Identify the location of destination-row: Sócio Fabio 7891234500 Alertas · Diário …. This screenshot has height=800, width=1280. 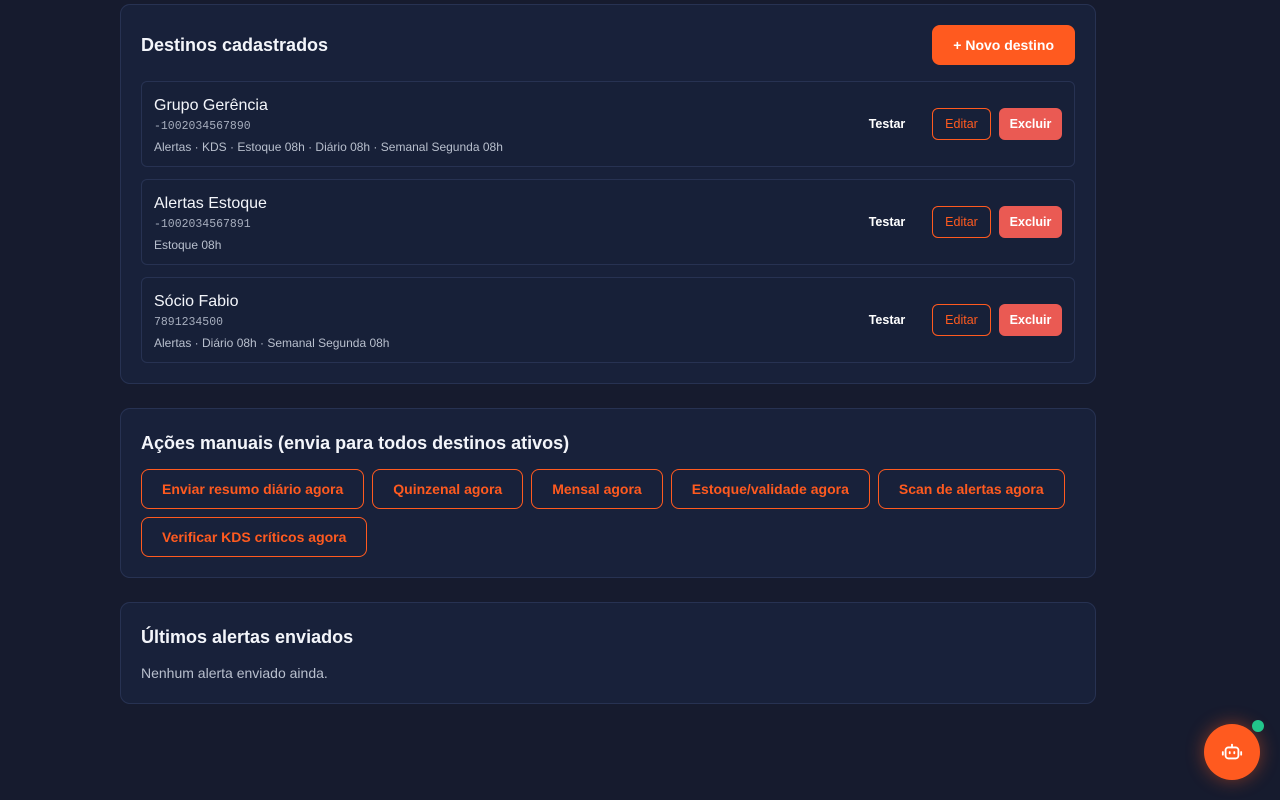
(608, 320).